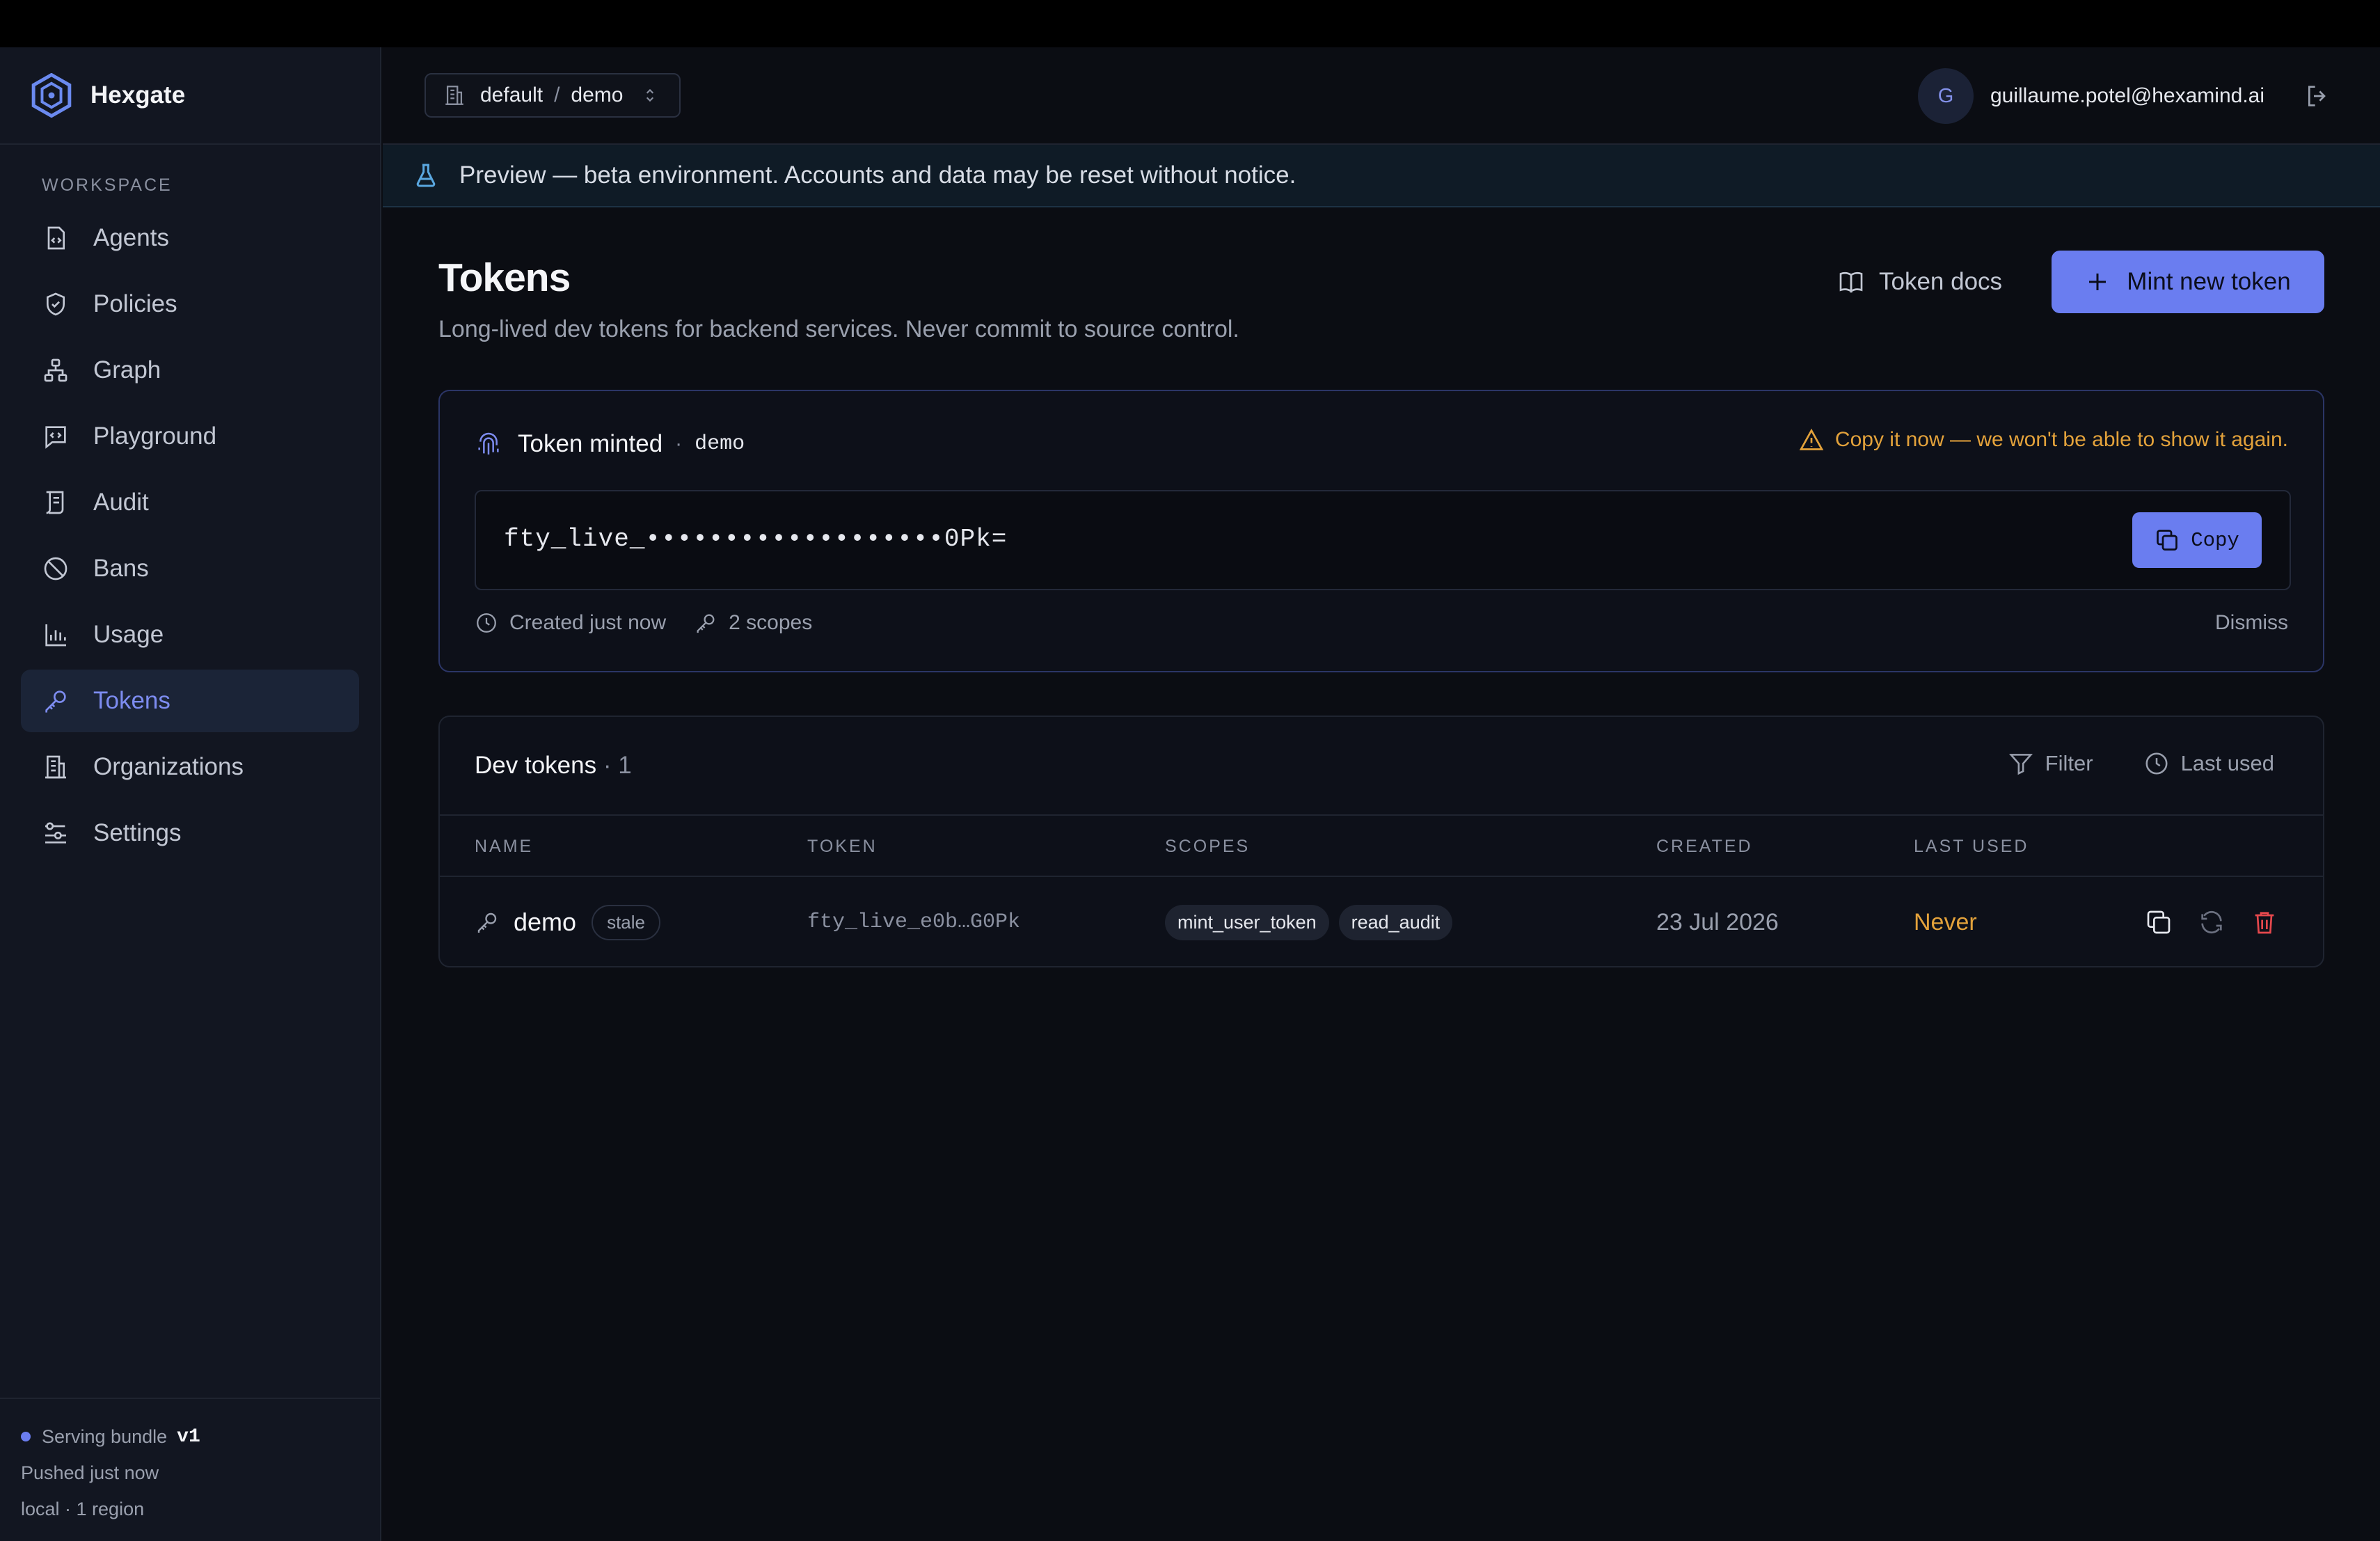 The height and width of the screenshot is (1541, 2380). What do you see at coordinates (2156, 763) in the screenshot?
I see `clock-icon` at bounding box center [2156, 763].